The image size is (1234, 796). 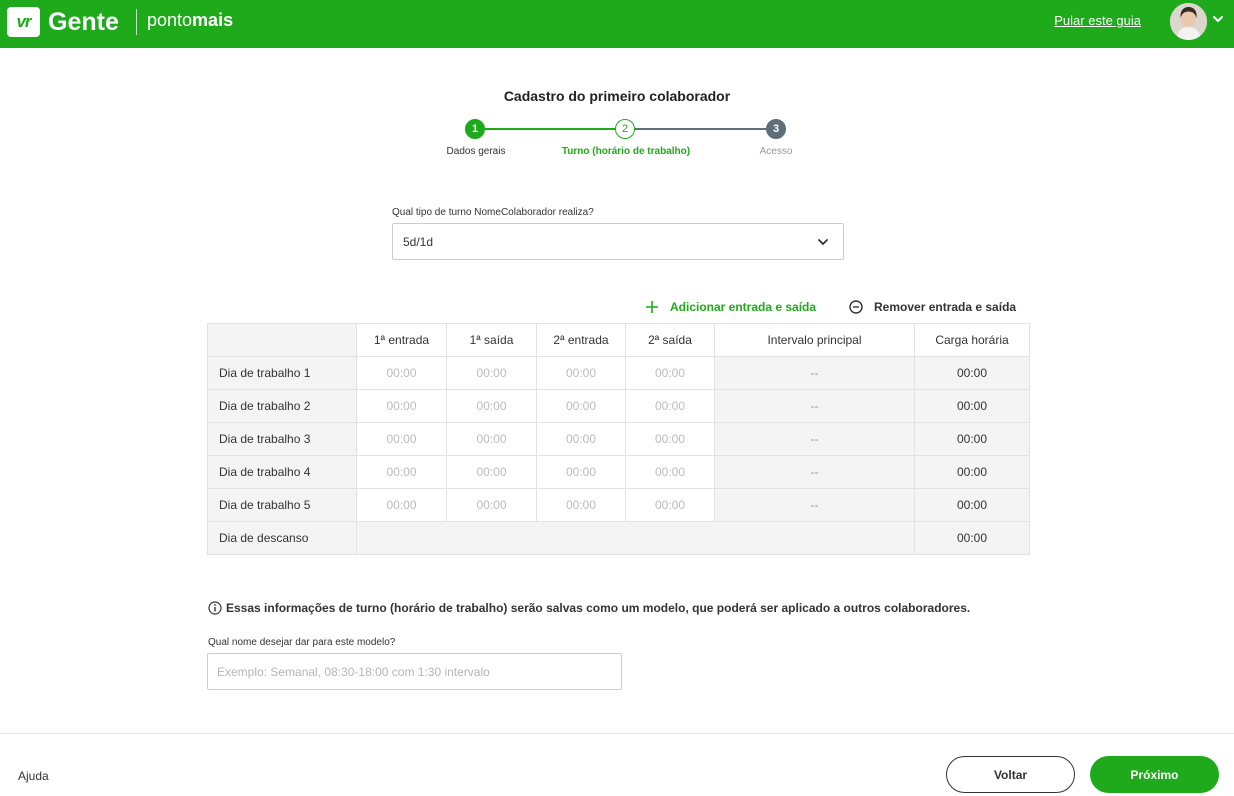 I want to click on remove-entry-exit-label: Remover entrada e saída, so click(x=945, y=307).